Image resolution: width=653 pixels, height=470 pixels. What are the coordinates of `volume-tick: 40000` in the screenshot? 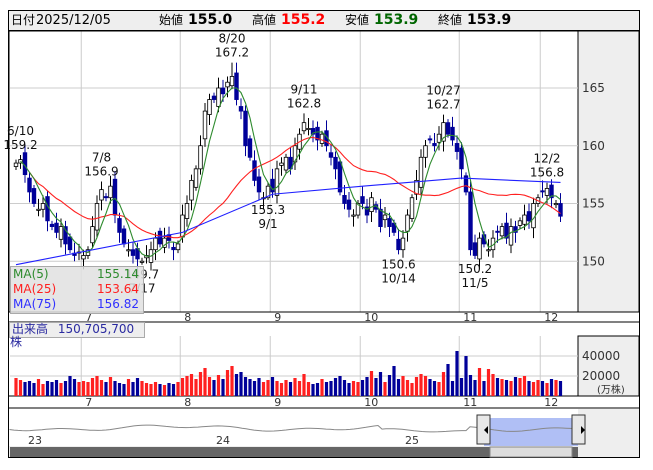 It's located at (601, 356).